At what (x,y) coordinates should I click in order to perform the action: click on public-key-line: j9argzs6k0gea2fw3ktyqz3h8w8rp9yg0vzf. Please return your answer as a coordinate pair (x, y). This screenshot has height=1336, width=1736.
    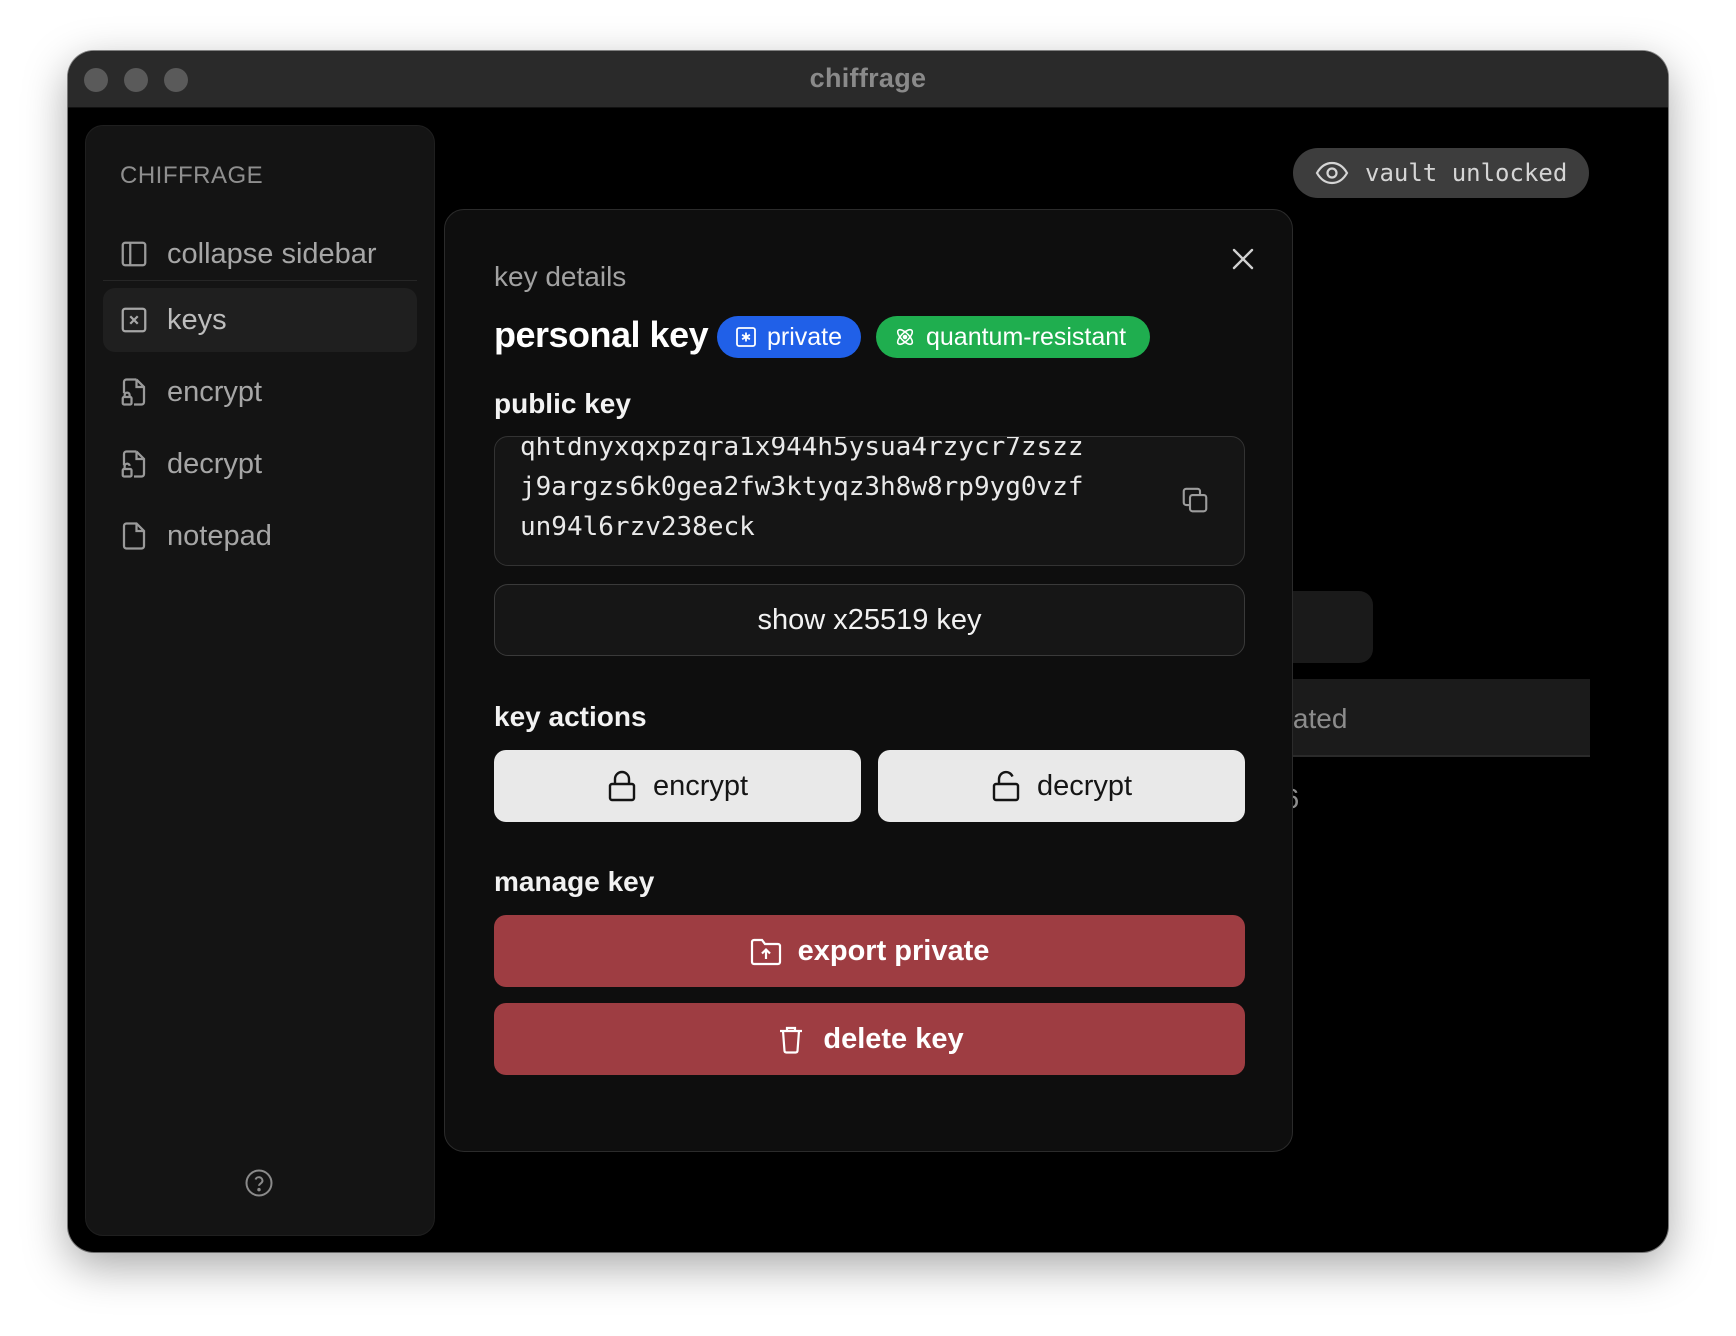
    Looking at the image, I should click on (802, 487).